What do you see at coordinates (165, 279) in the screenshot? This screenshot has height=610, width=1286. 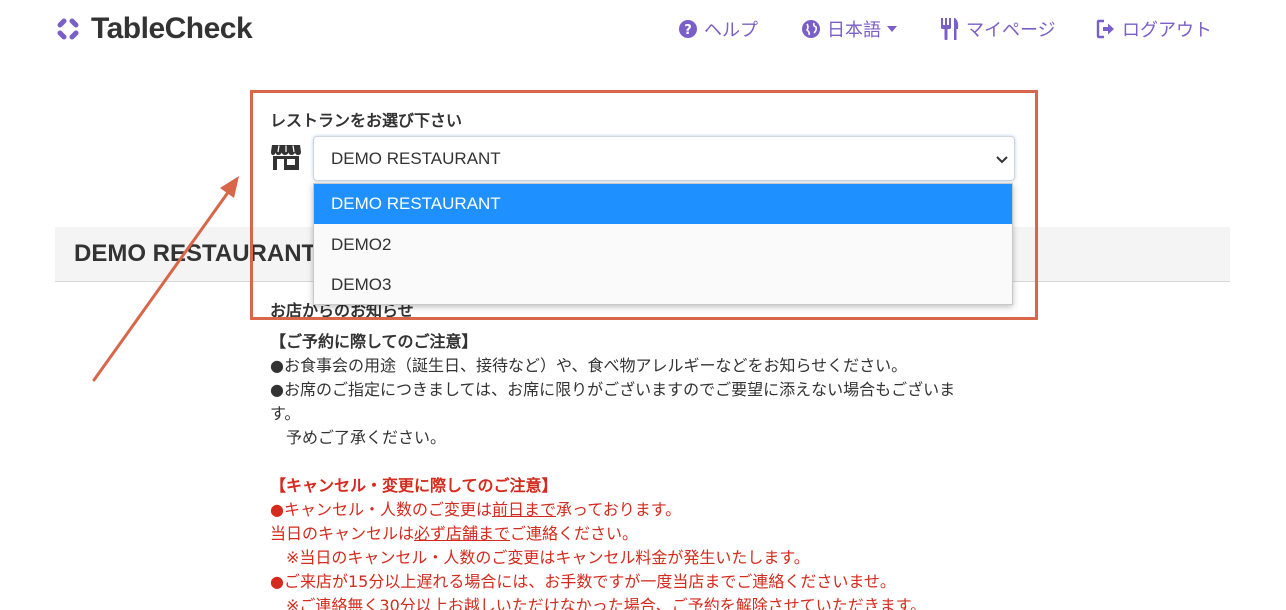 I see `annotation-arrow` at bounding box center [165, 279].